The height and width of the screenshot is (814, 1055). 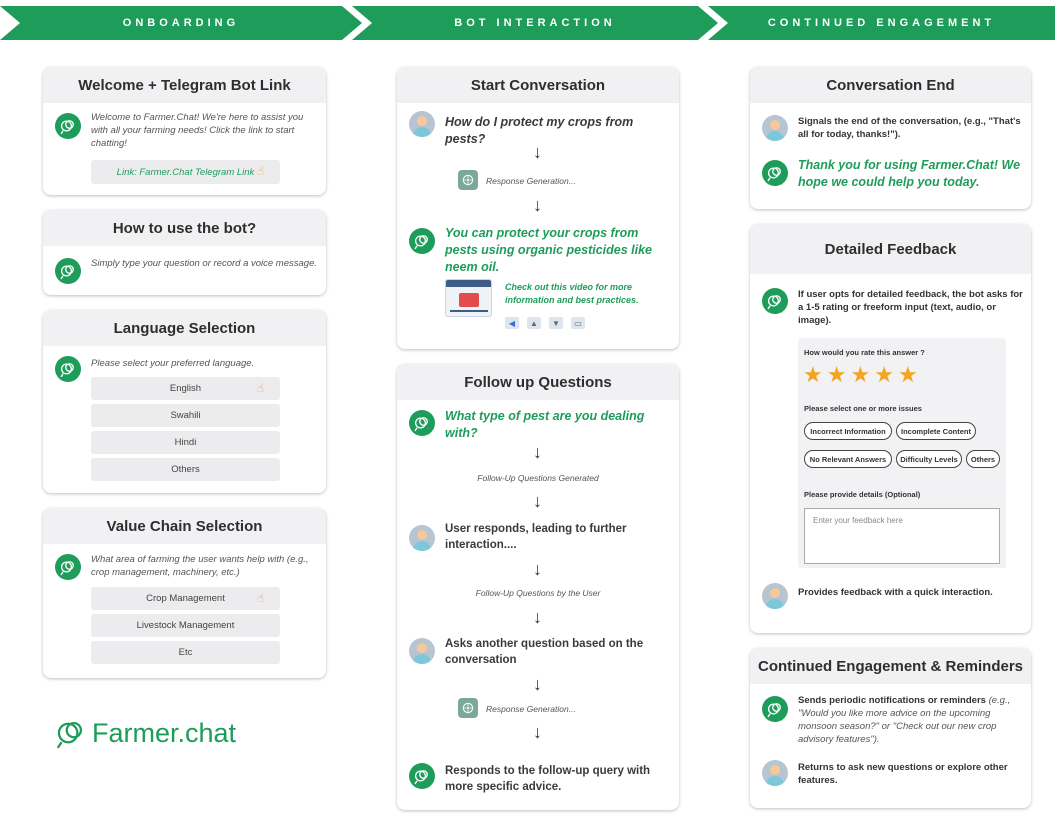 I want to click on issue-chip: Difficulty Levels, so click(x=929, y=459).